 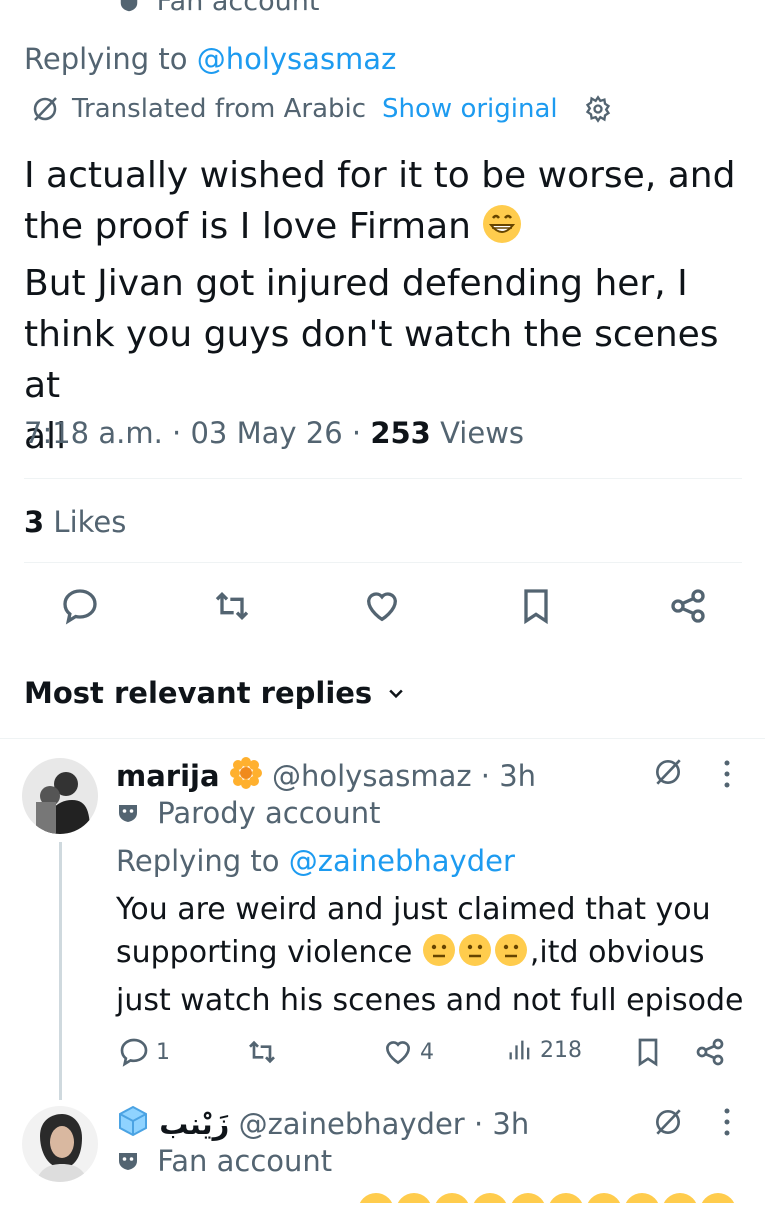 I want to click on neutral-face-icon, so click(x=476, y=956).